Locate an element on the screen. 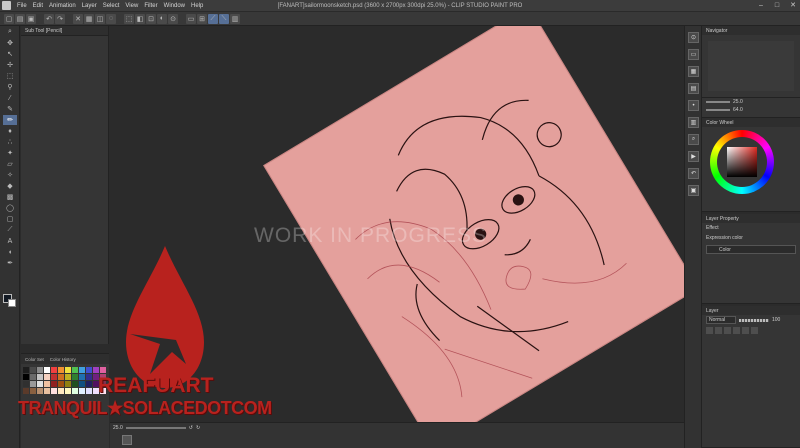 This screenshot has width=800, height=448. fill-tool-icon: ◆ is located at coordinates (10, 186).